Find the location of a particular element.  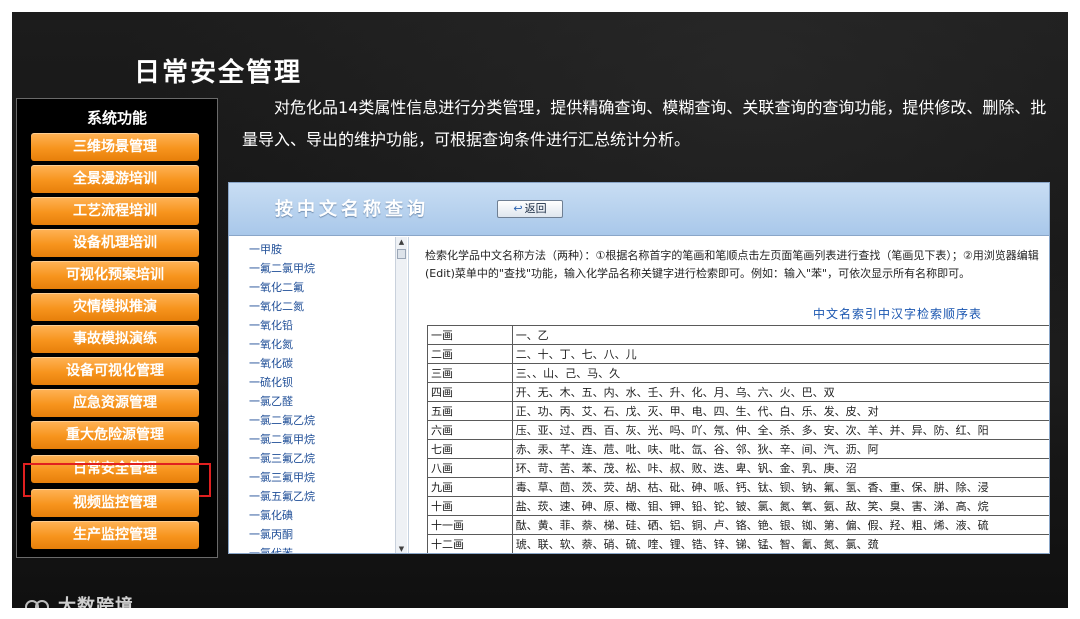

page-title: 日常安全管理 is located at coordinates (218, 73).